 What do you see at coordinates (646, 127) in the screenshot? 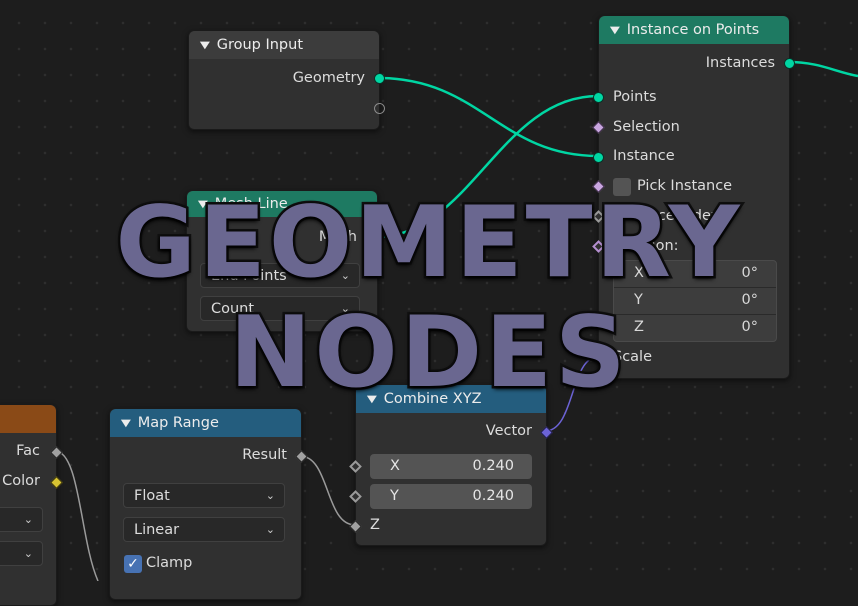
I see `input-selection-label: Selection` at bounding box center [646, 127].